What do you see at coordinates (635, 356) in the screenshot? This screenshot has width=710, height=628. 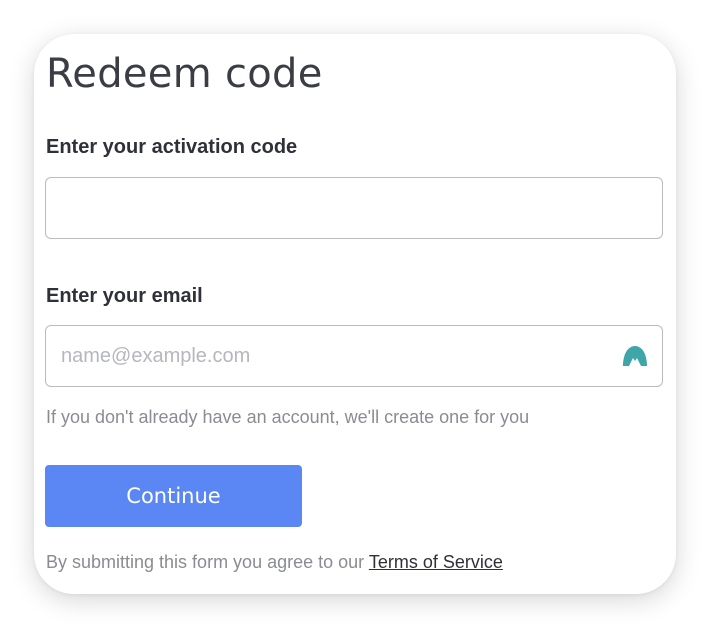 I see `autofill-icon` at bounding box center [635, 356].